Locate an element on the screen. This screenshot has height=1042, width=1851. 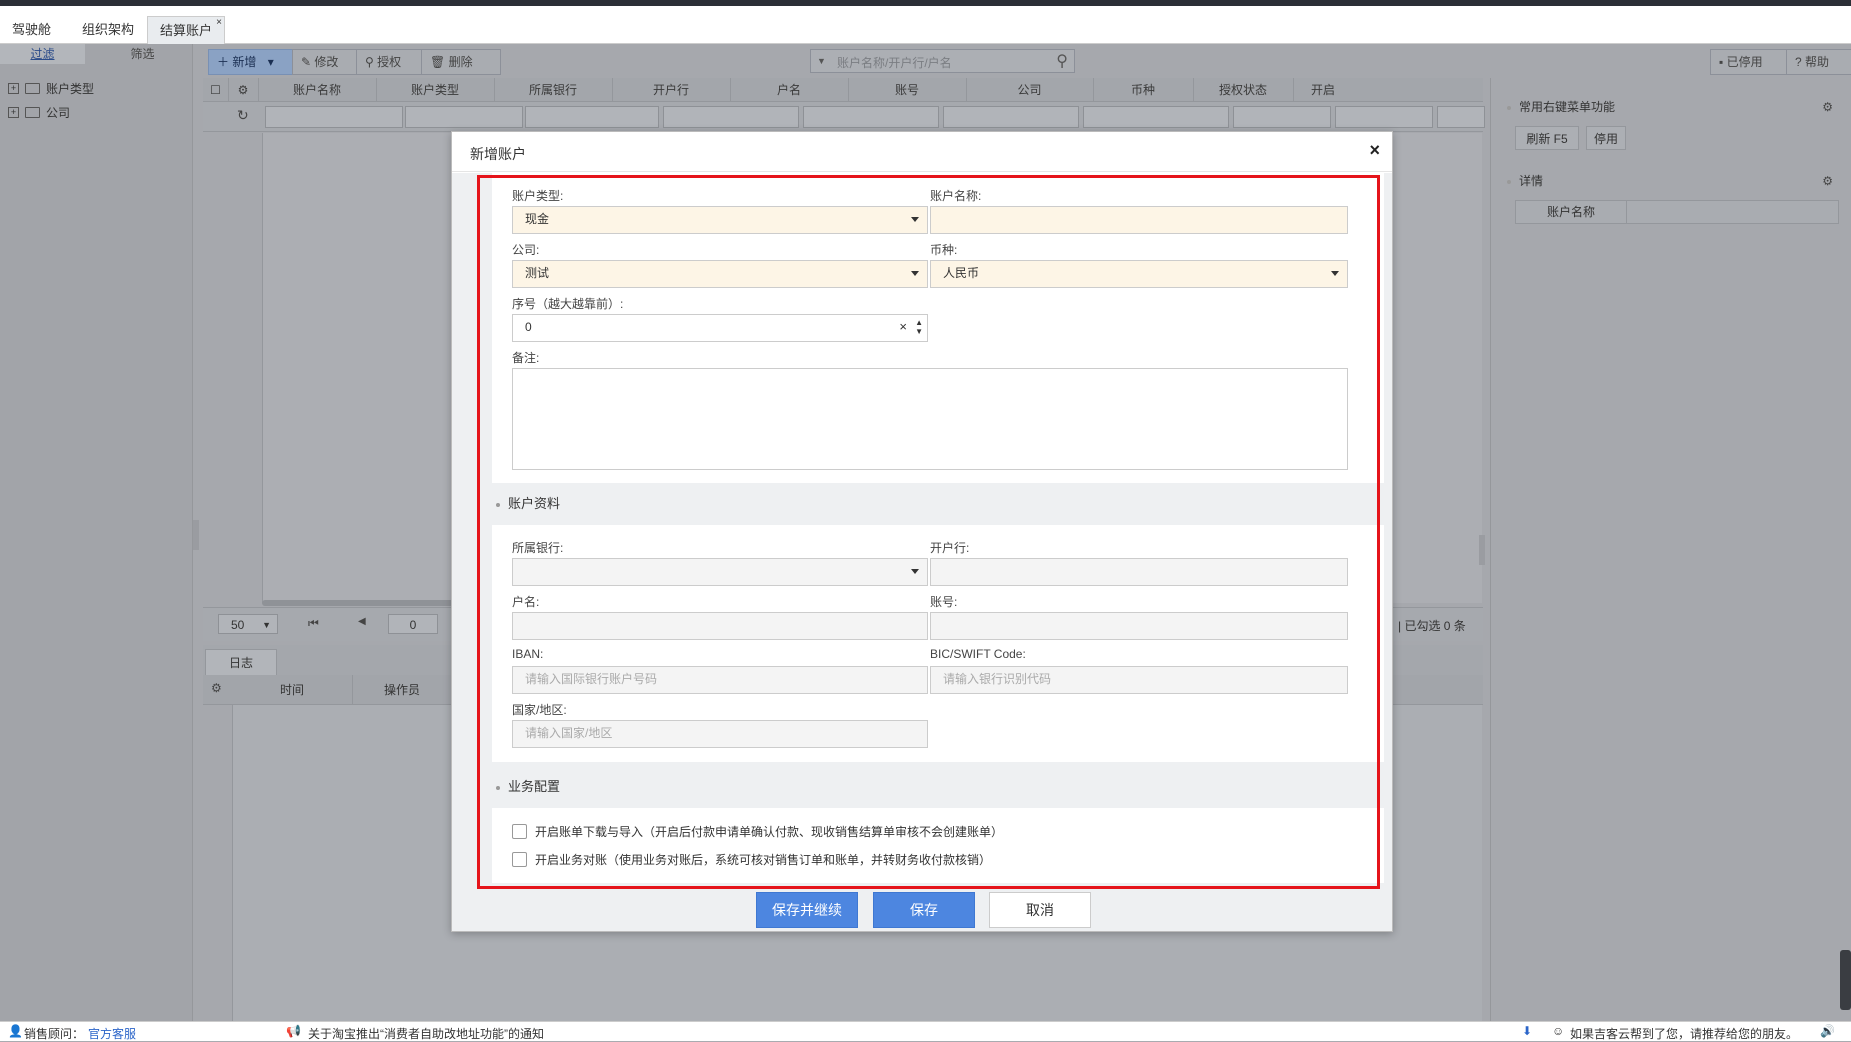
smile-icon: ☺ is located at coordinates (1558, 1031).